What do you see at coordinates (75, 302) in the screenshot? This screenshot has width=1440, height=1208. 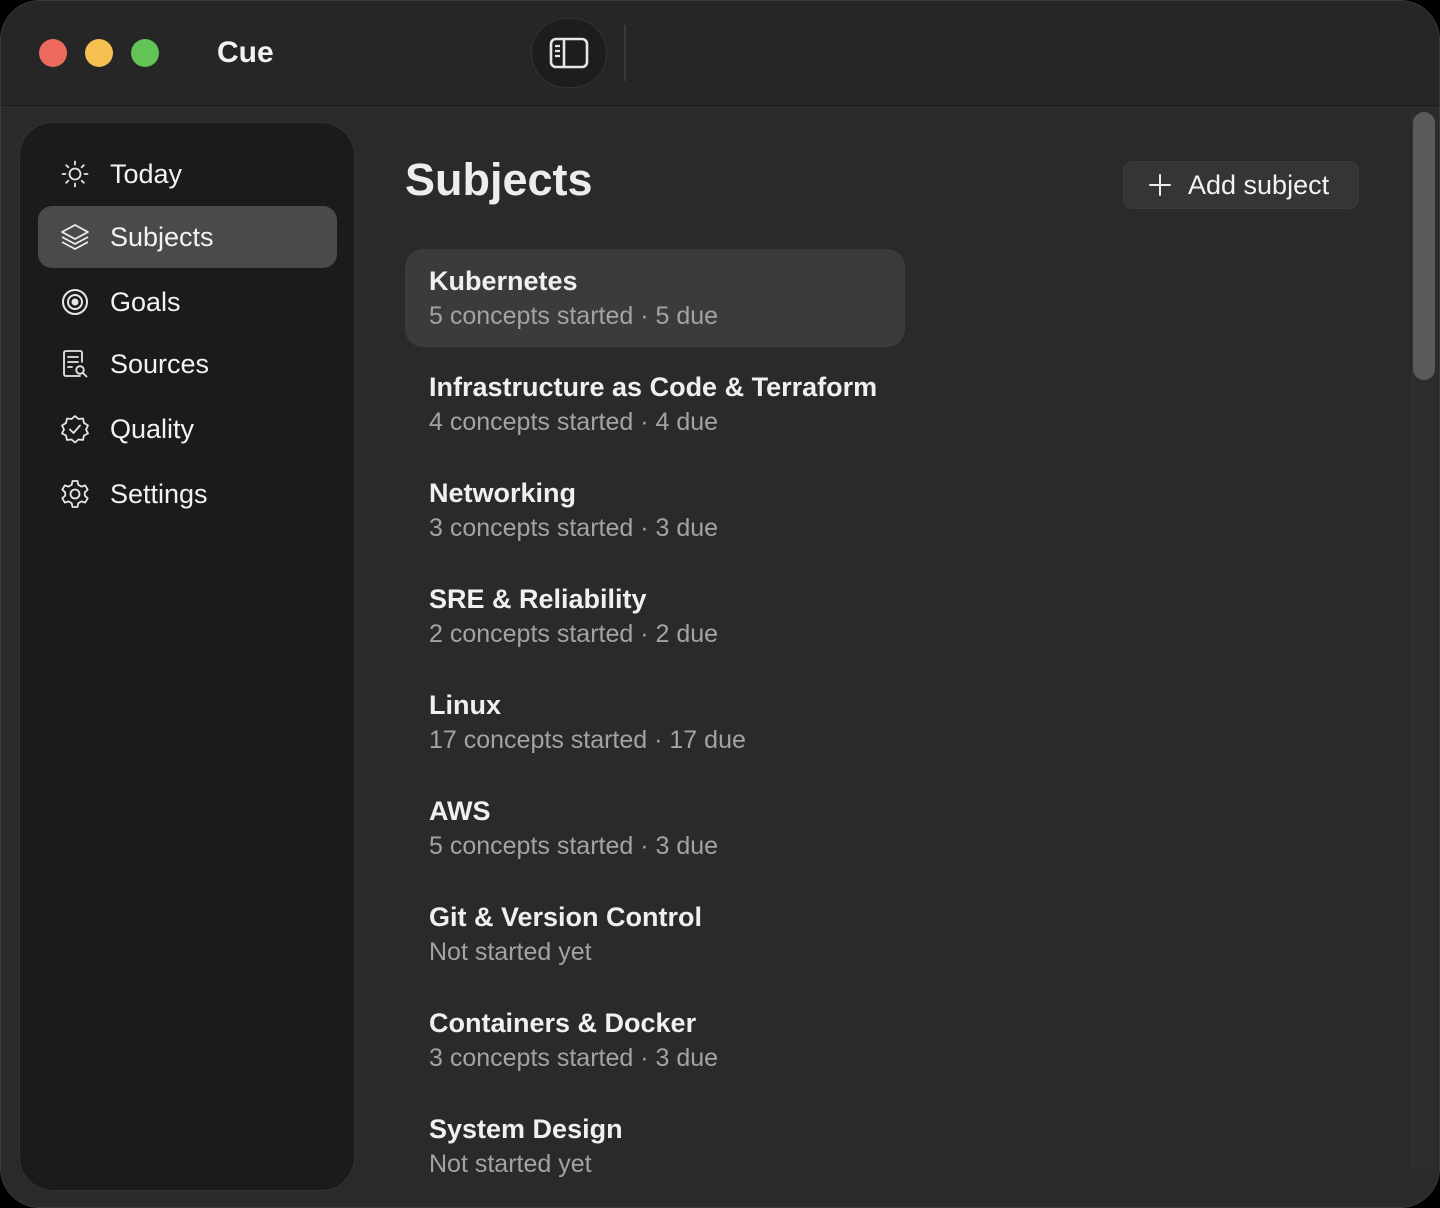 I see `target-icon` at bounding box center [75, 302].